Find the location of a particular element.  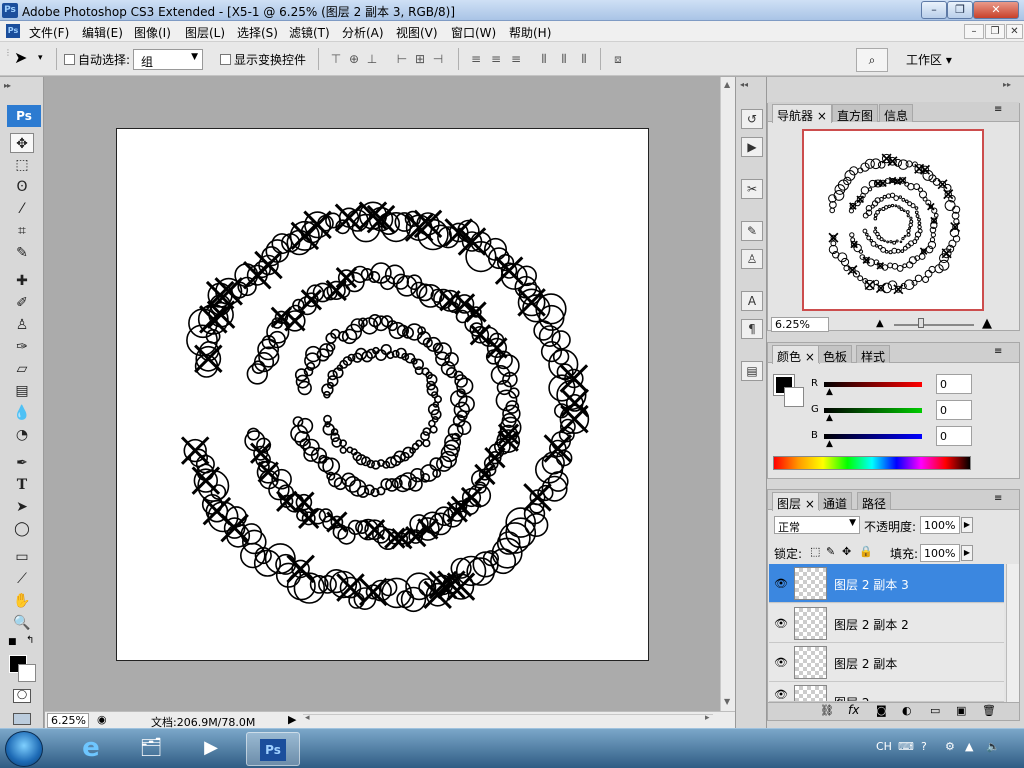

scroll-down-icon: ▼ is located at coordinates (727, 701).